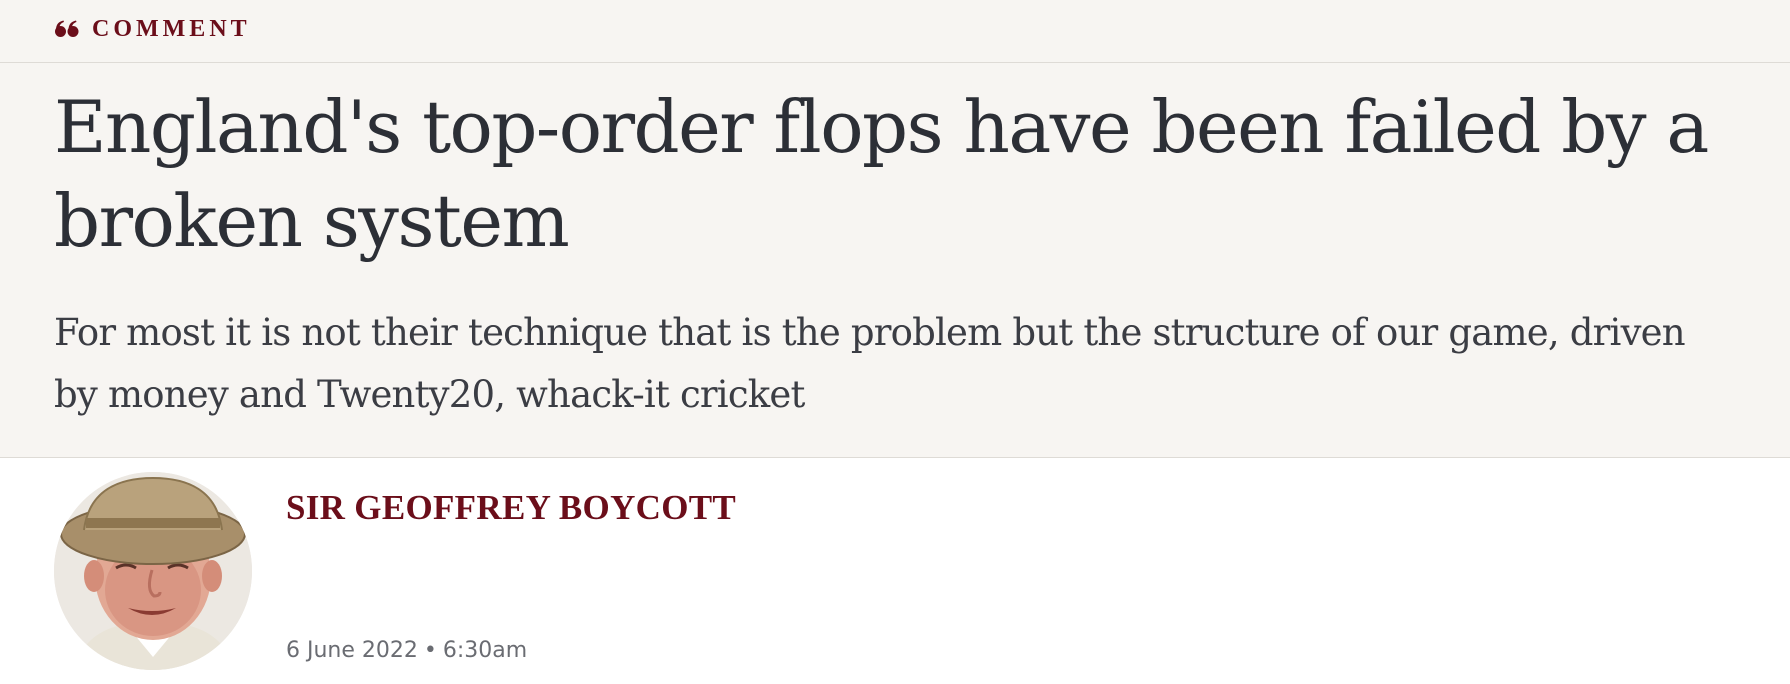  I want to click on section-kicker: COMMENT, so click(152, 29).